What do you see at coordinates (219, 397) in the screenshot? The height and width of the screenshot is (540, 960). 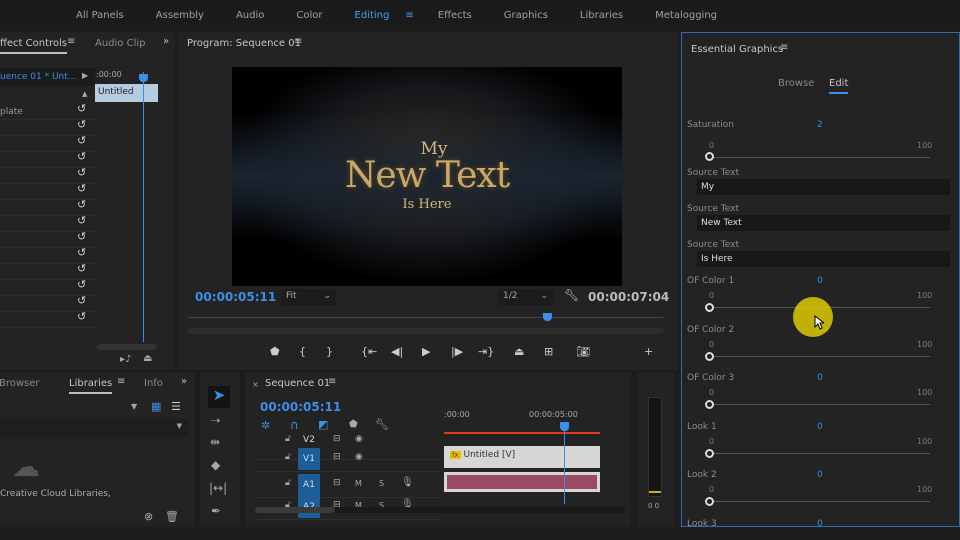 I see `selection-tool-icon: ➤` at bounding box center [219, 397].